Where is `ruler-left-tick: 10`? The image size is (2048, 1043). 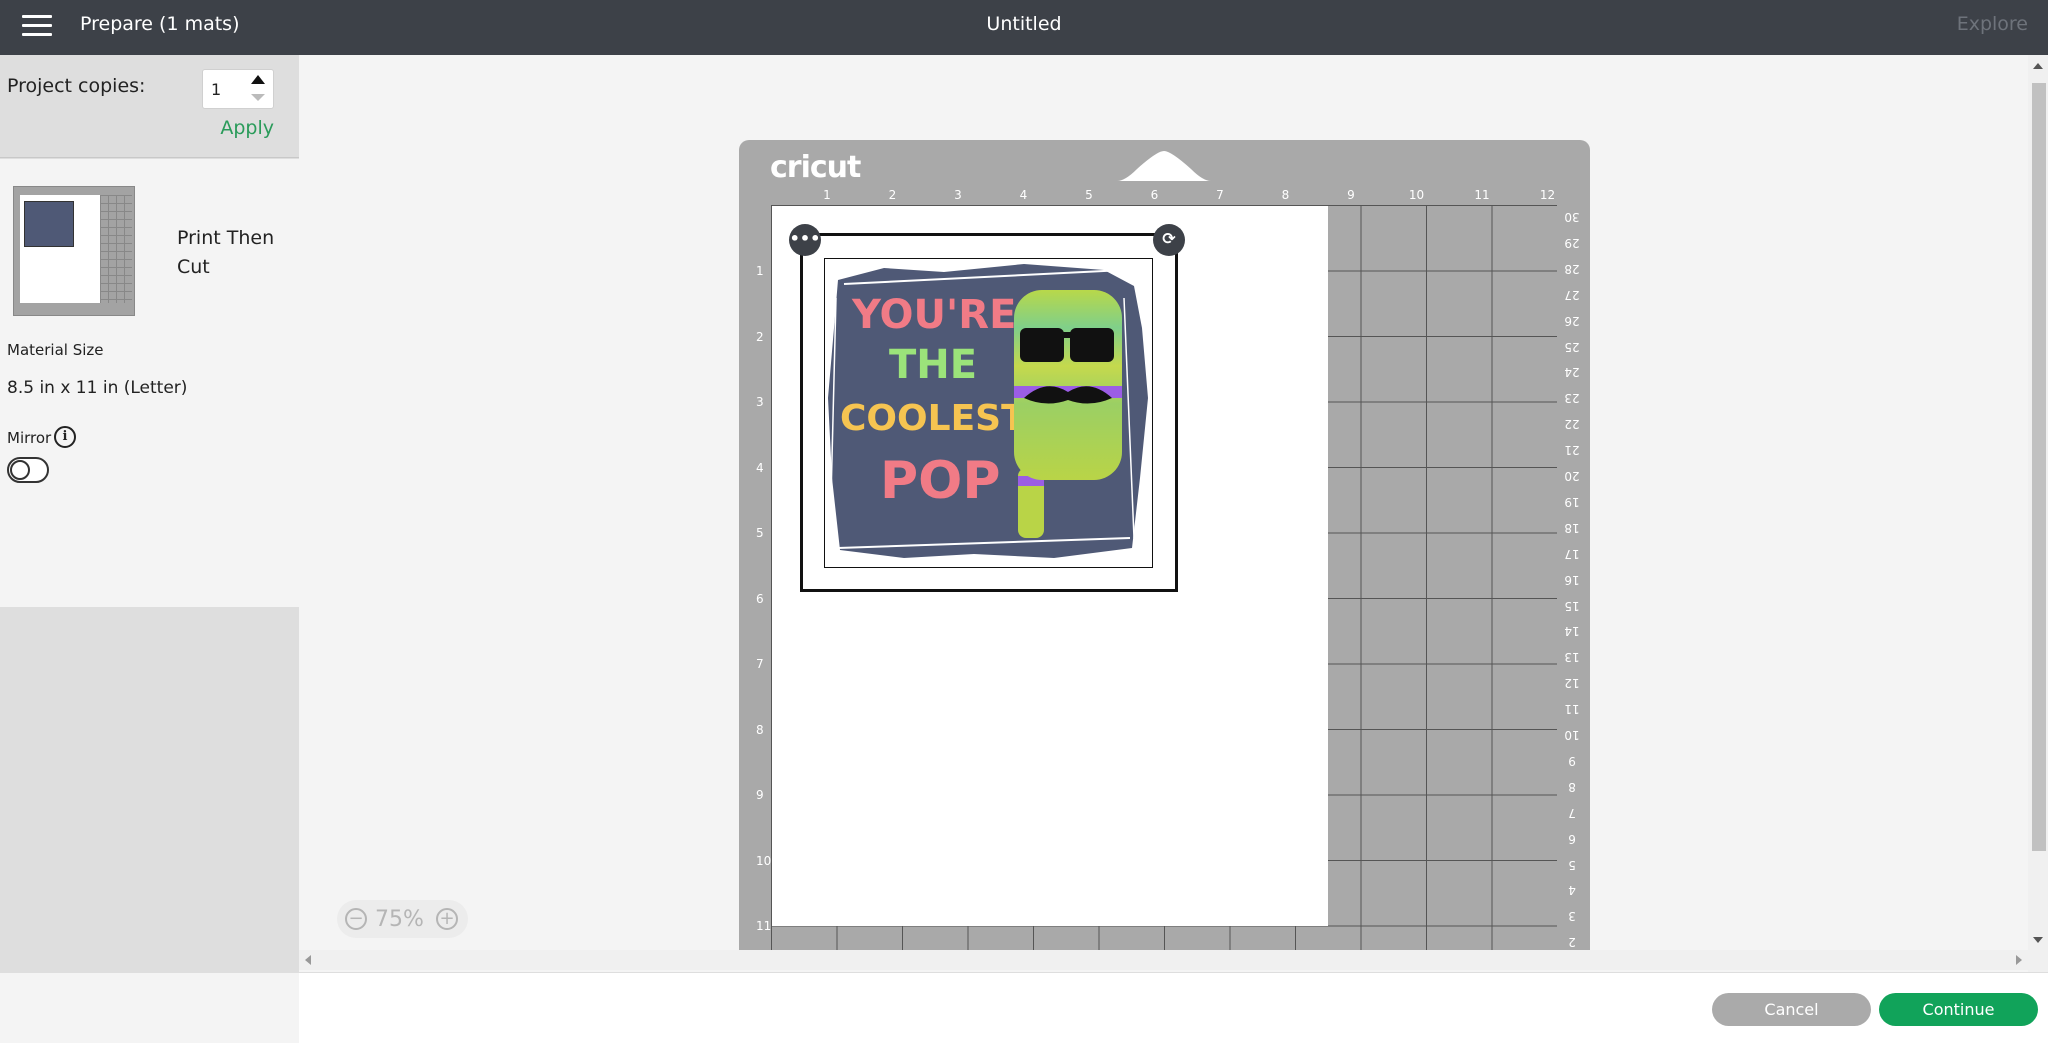 ruler-left-tick: 10 is located at coordinates (764, 860).